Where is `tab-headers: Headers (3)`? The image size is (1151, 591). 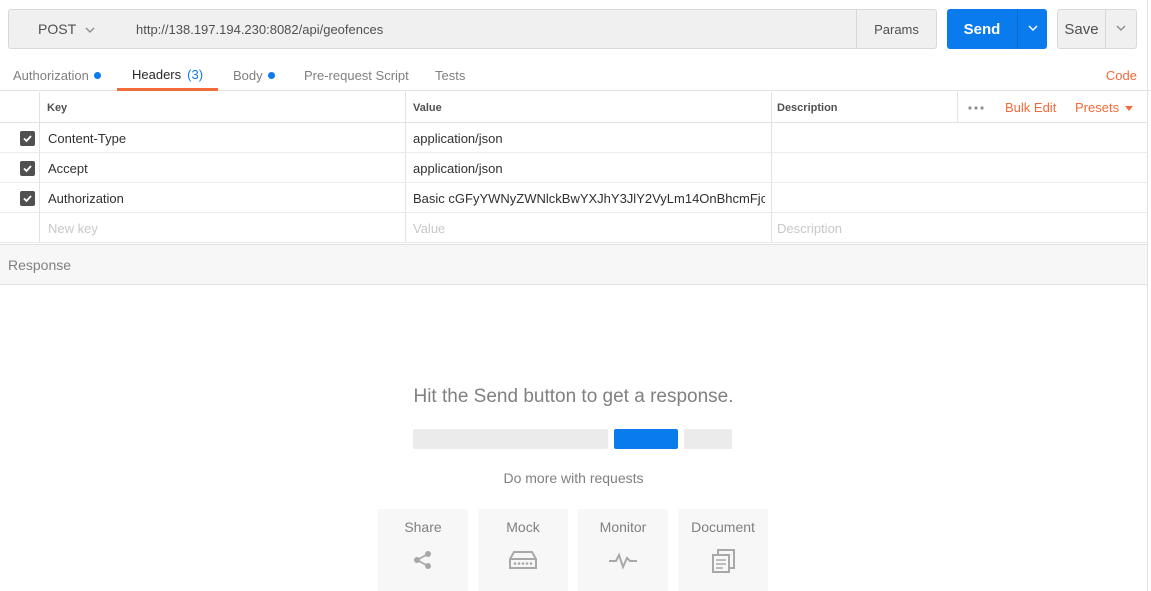
tab-headers: Headers (3) is located at coordinates (167, 75).